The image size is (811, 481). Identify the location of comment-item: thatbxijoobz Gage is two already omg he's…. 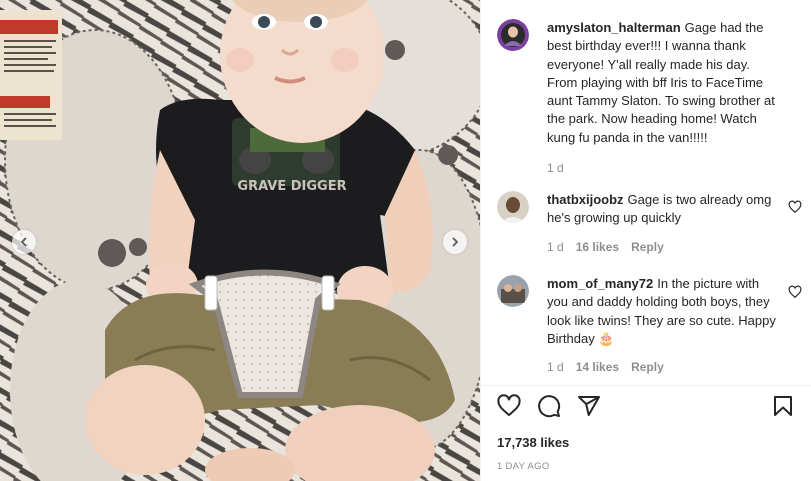
(647, 223).